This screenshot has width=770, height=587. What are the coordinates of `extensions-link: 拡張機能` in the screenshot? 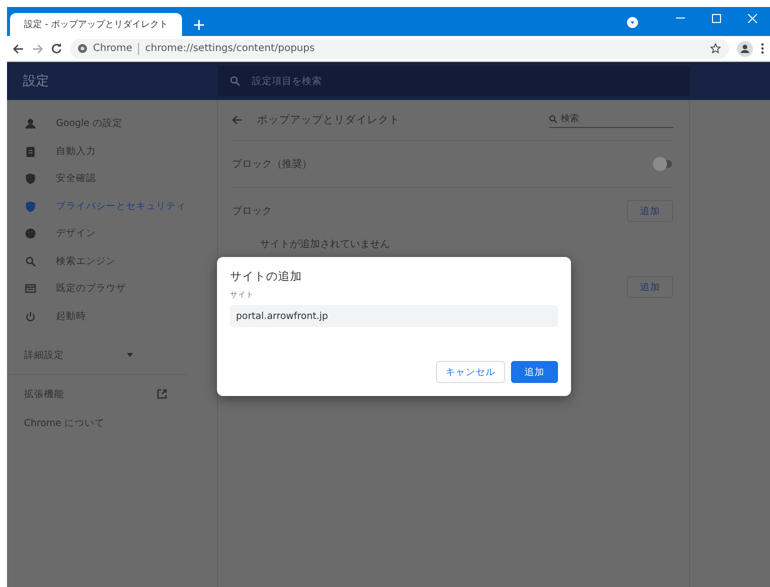 It's located at (44, 394).